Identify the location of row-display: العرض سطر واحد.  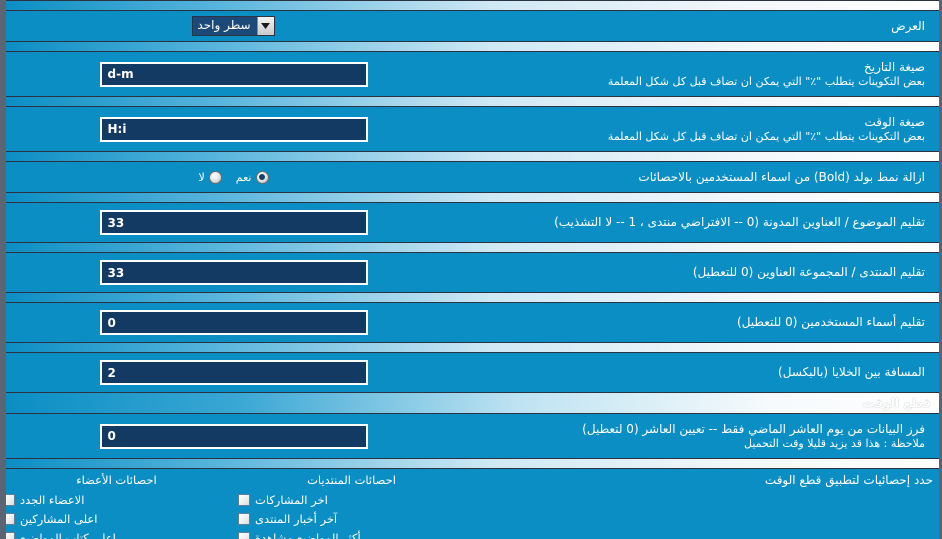
(472, 26).